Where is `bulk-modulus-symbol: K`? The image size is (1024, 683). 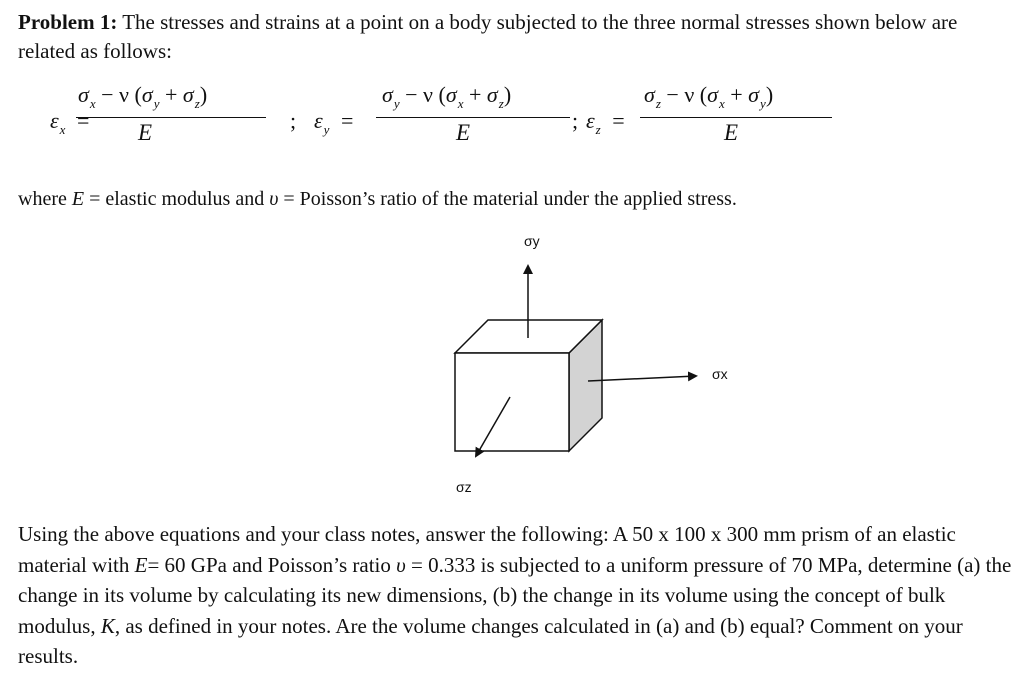 bulk-modulus-symbol: K is located at coordinates (107, 625).